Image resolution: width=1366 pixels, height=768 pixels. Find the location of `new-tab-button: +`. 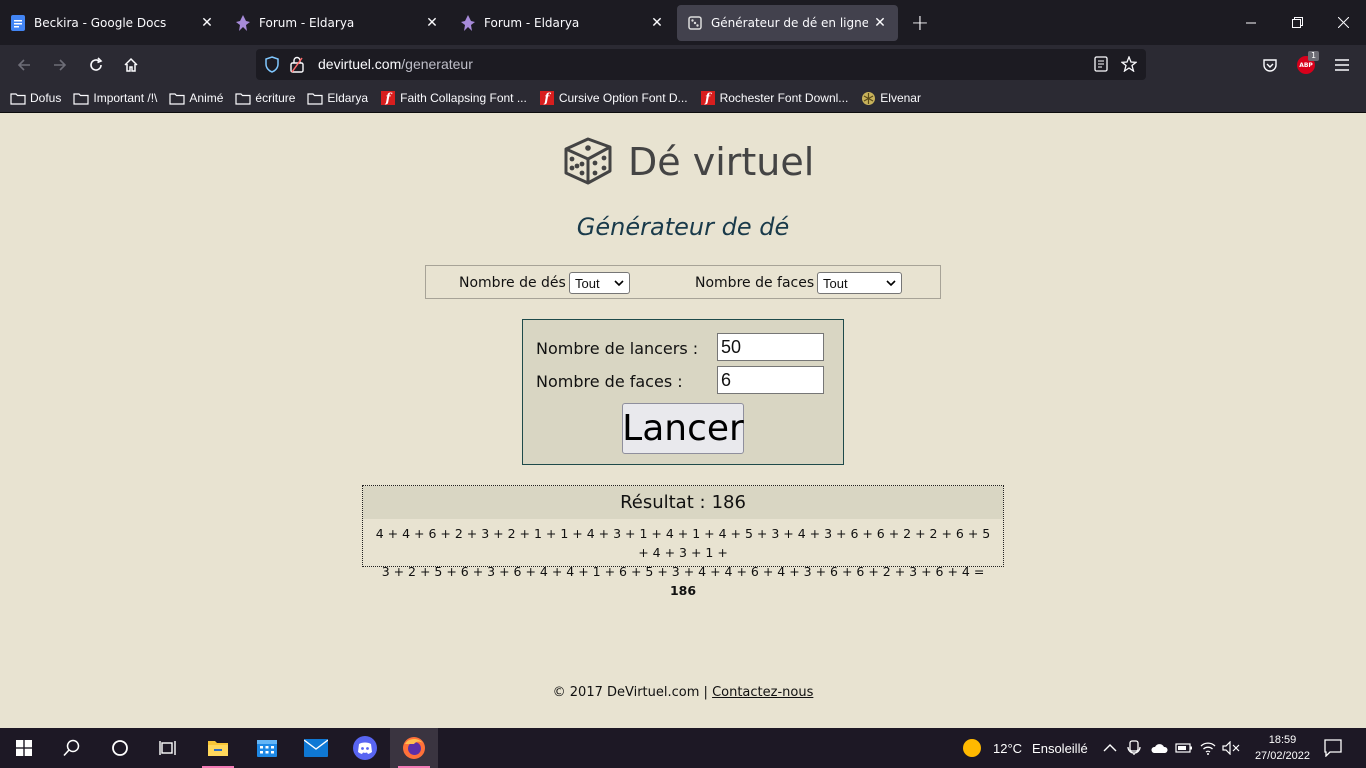

new-tab-button: + is located at coordinates (920, 23).